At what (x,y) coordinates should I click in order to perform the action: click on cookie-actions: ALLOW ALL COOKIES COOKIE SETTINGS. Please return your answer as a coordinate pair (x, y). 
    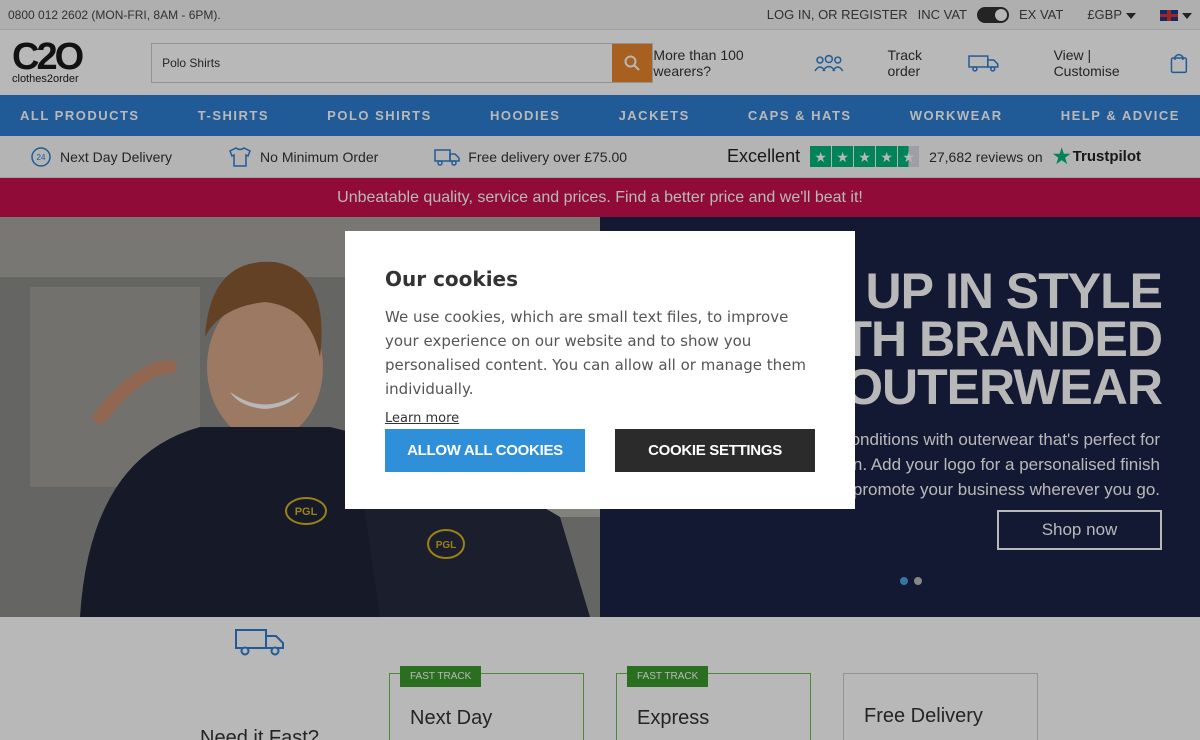
    Looking at the image, I should click on (600, 450).